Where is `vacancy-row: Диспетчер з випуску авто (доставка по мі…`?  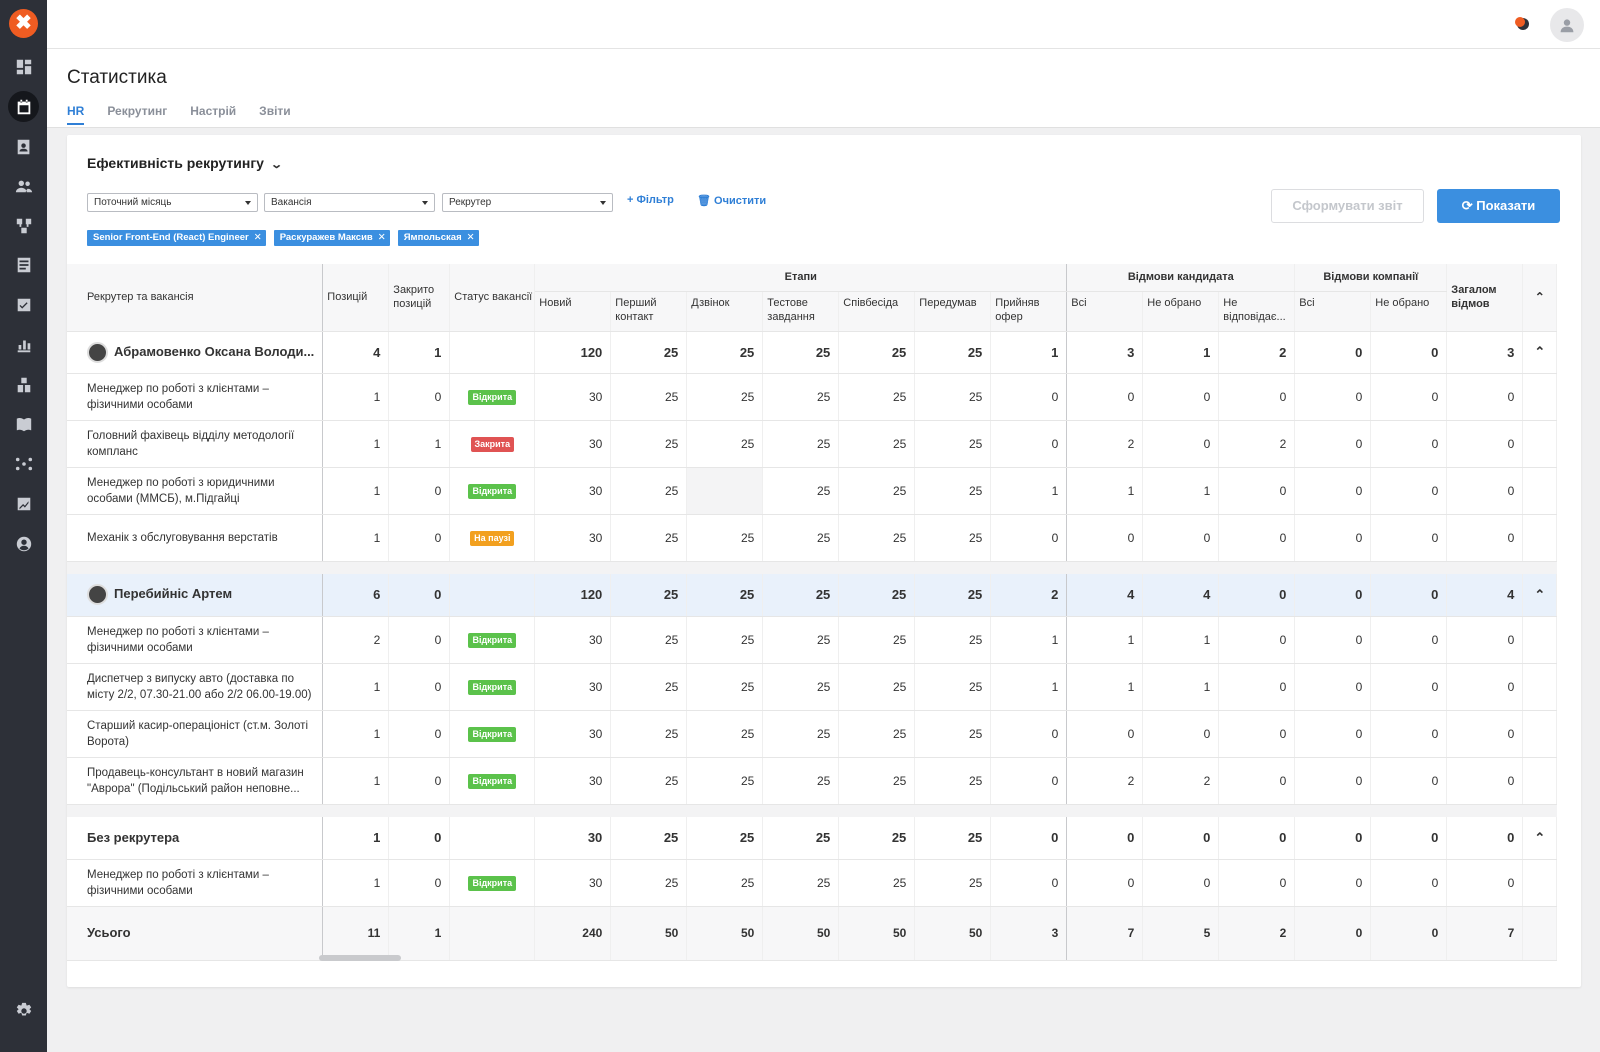
vacancy-row: Диспетчер з випуску авто (доставка по мі… is located at coordinates (812, 687).